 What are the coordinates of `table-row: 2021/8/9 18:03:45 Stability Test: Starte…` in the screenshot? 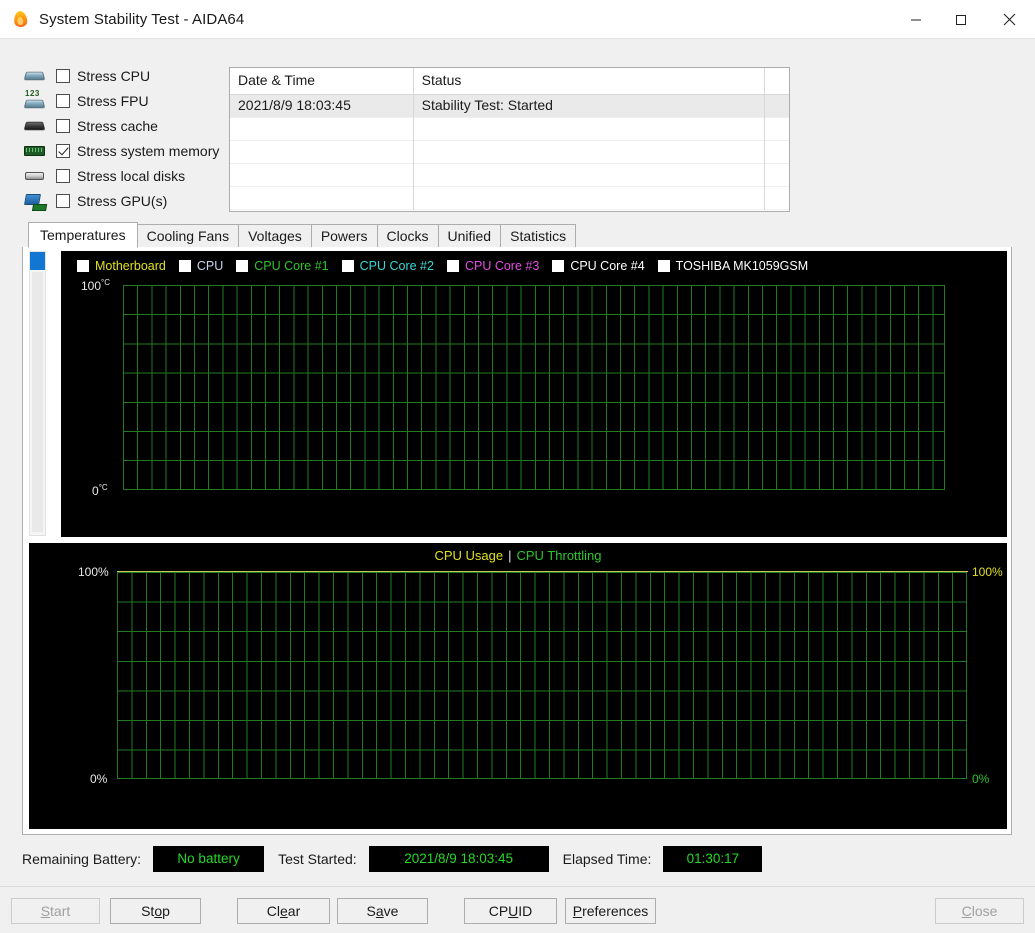 It's located at (509, 106).